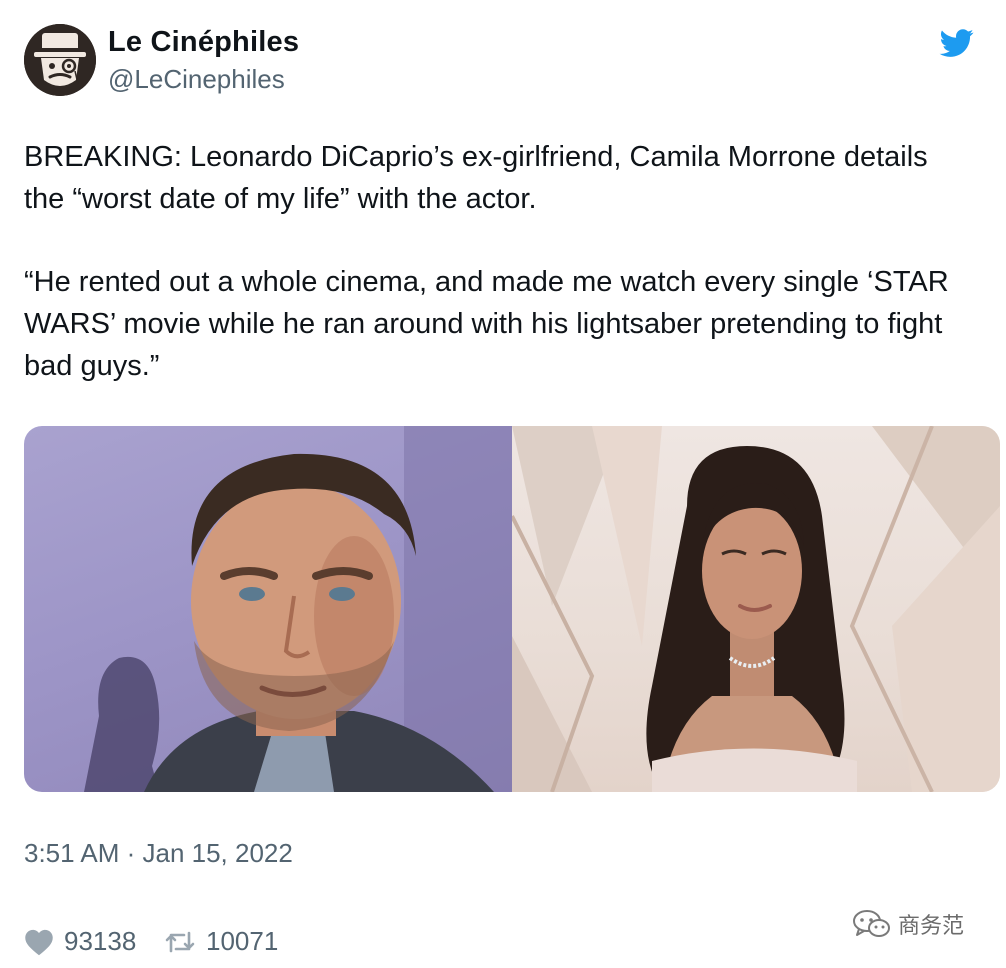 The width and height of the screenshot is (1006, 968). I want to click on avatar-illustration, so click(60, 60).